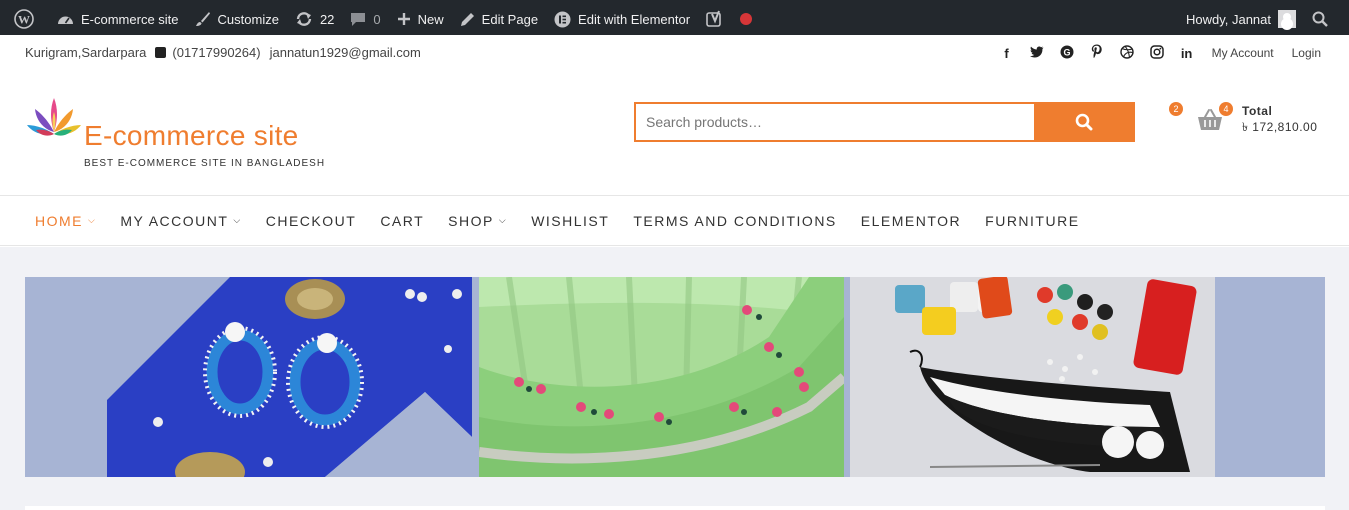 The image size is (1349, 510). What do you see at coordinates (205, 163) in the screenshot?
I see `site-tagline: BEST E-COMMERCE SITE IN BANGLADESH` at bounding box center [205, 163].